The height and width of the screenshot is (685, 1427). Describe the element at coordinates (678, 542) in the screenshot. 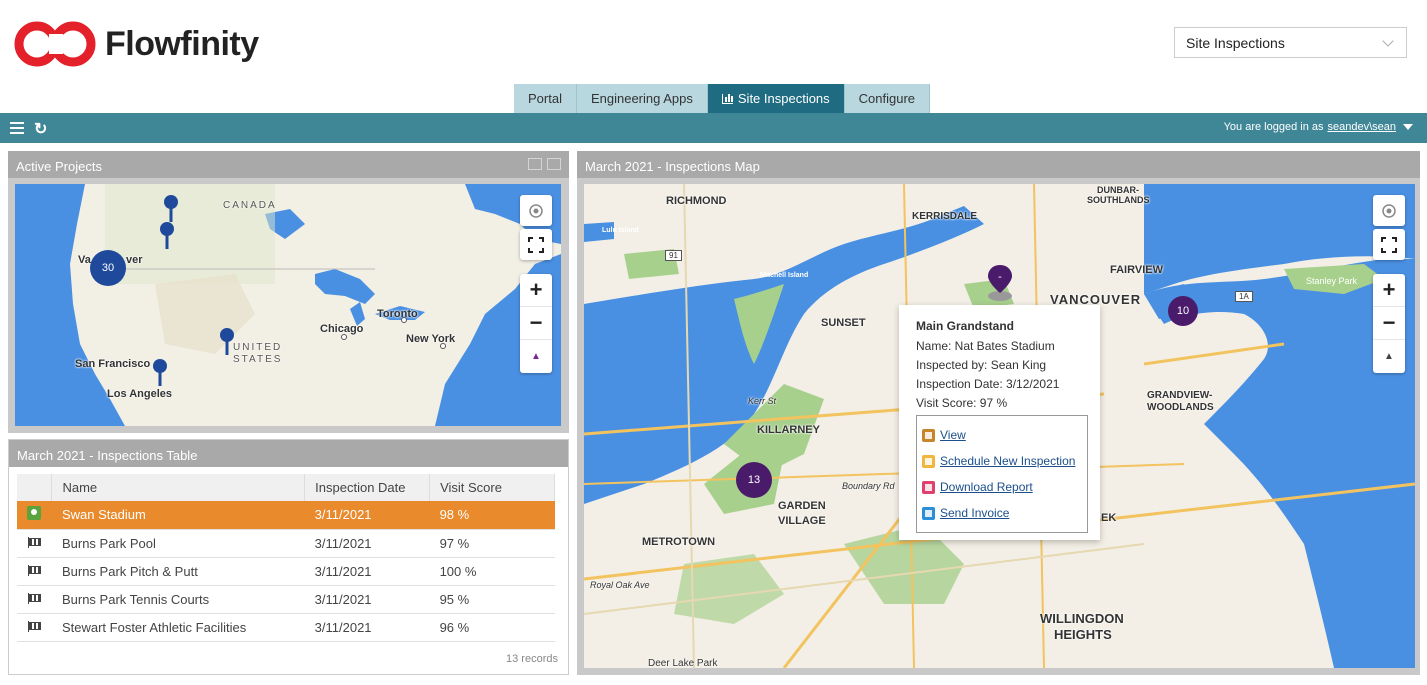

I see `map-label-metrotown: METROTOWN` at that location.